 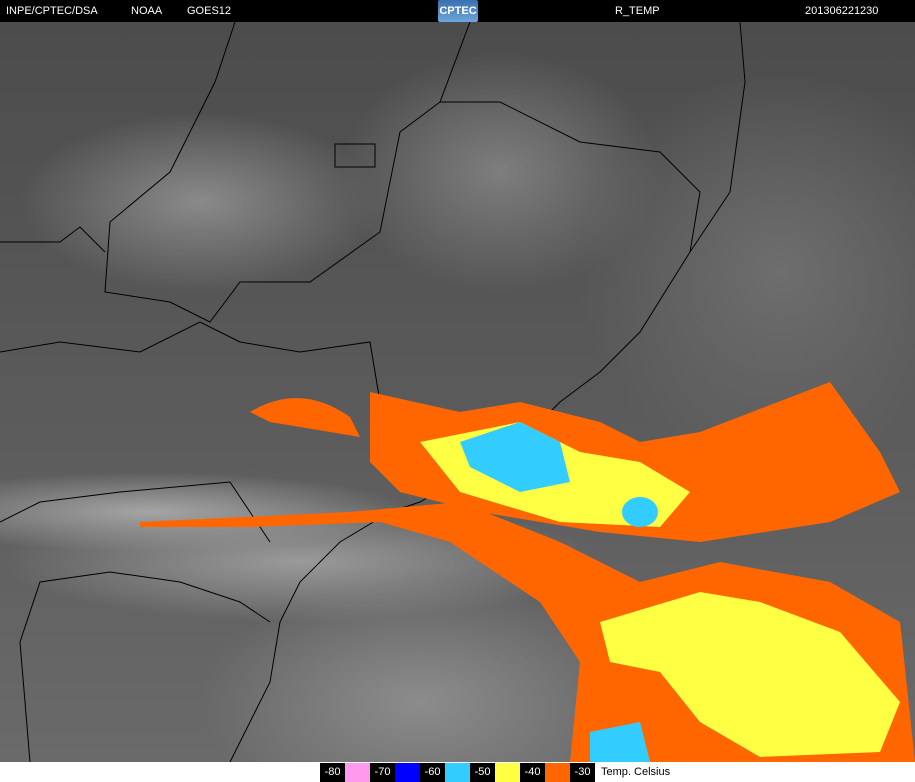 What do you see at coordinates (209, 11) in the screenshot?
I see `satellite-label: GOES12` at bounding box center [209, 11].